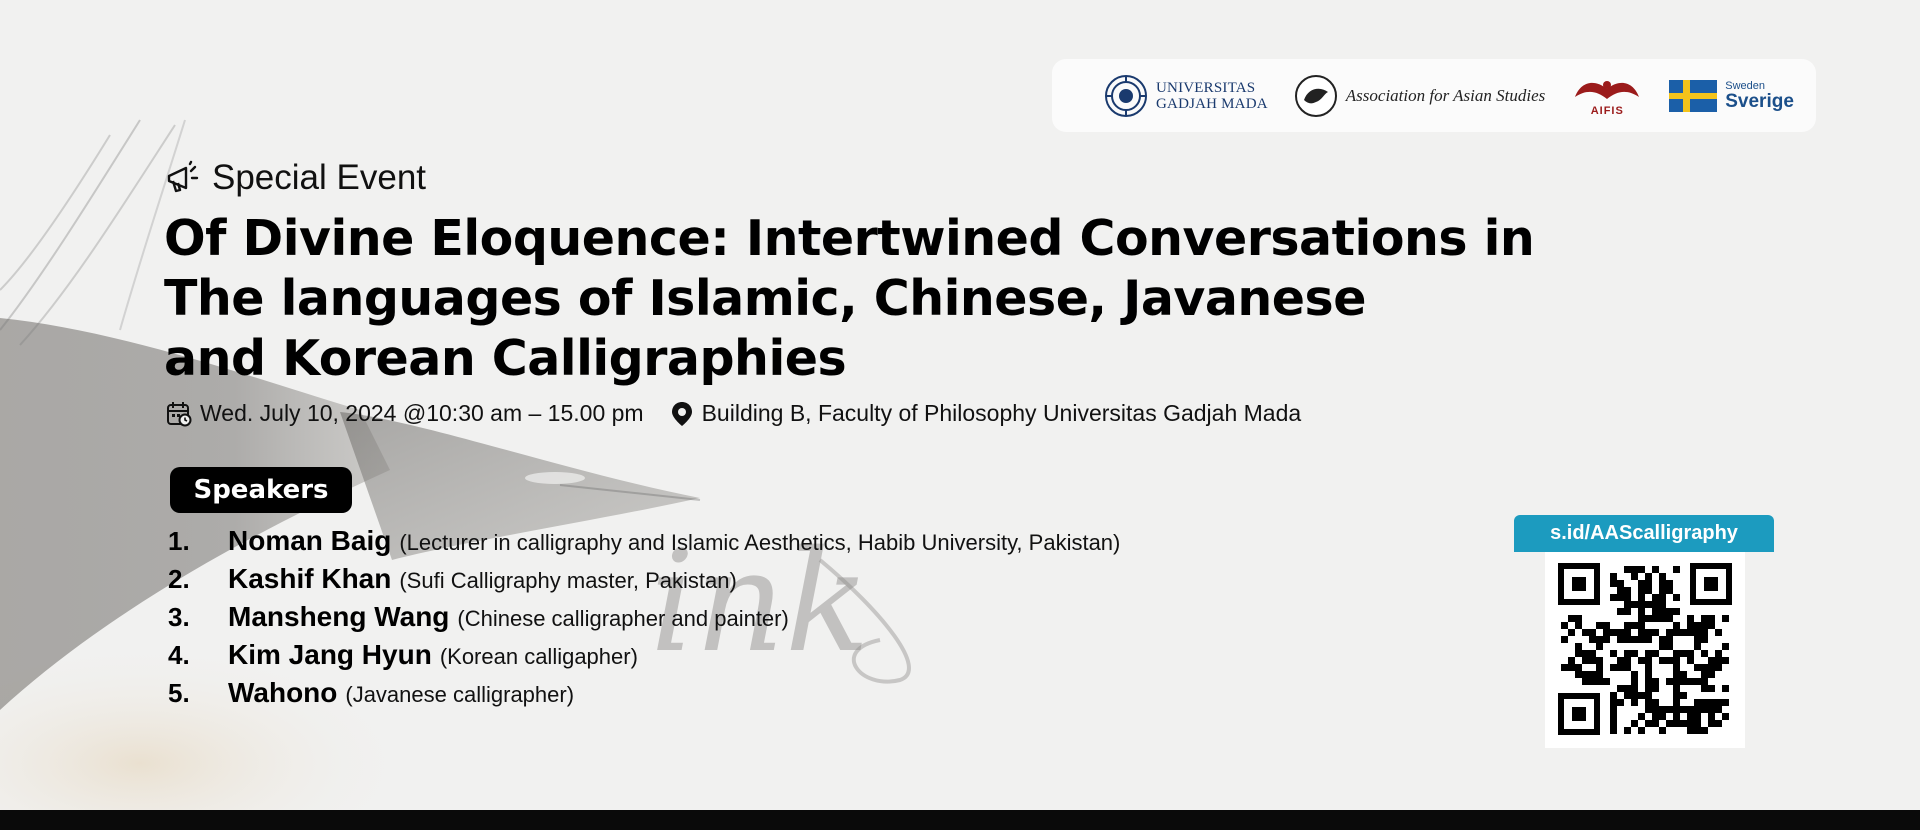 This screenshot has height=830, width=1920. I want to click on megaphone-icon, so click(183, 176).